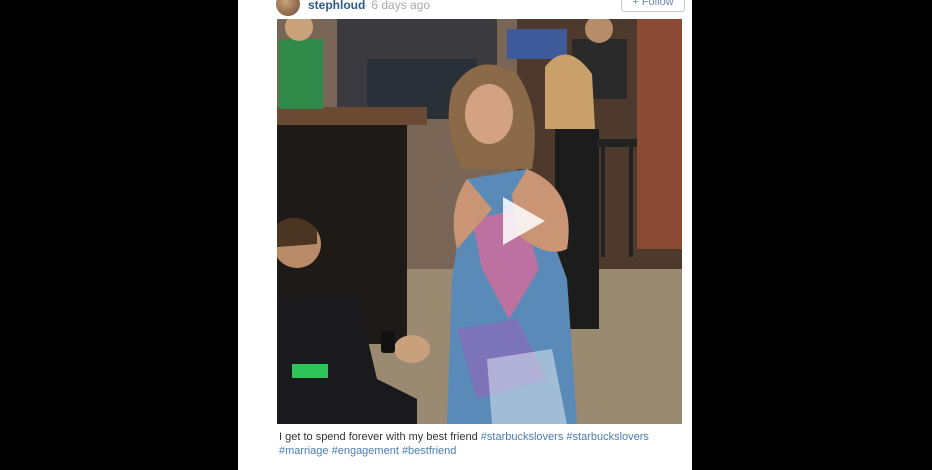 The height and width of the screenshot is (470, 932). What do you see at coordinates (653, 6) in the screenshot?
I see `follow-button: + Follow` at bounding box center [653, 6].